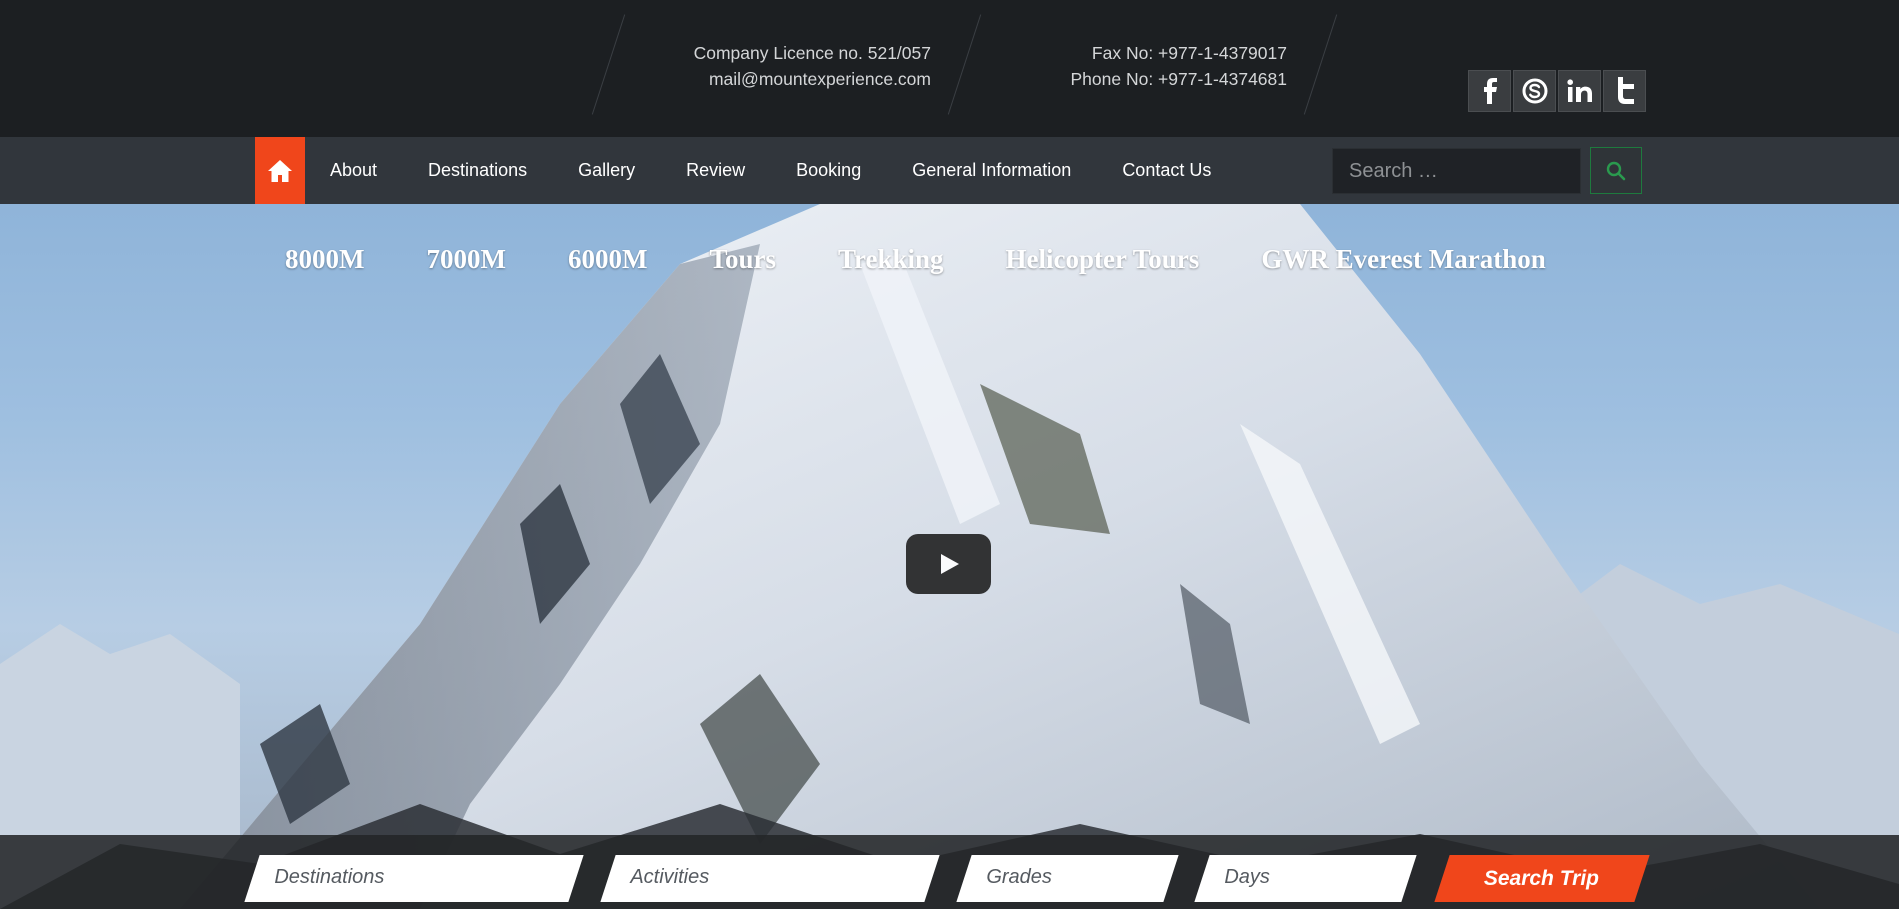 The height and width of the screenshot is (909, 1899). Describe the element at coordinates (1067, 878) in the screenshot. I see `grades-select: Grades` at that location.